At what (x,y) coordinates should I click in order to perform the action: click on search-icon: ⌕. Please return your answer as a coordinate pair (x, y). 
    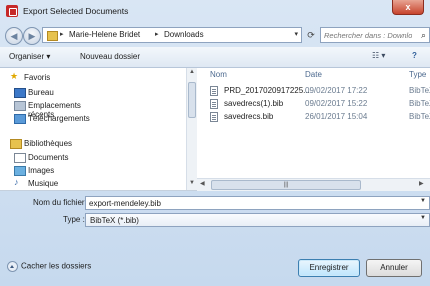
    Looking at the image, I should click on (423, 35).